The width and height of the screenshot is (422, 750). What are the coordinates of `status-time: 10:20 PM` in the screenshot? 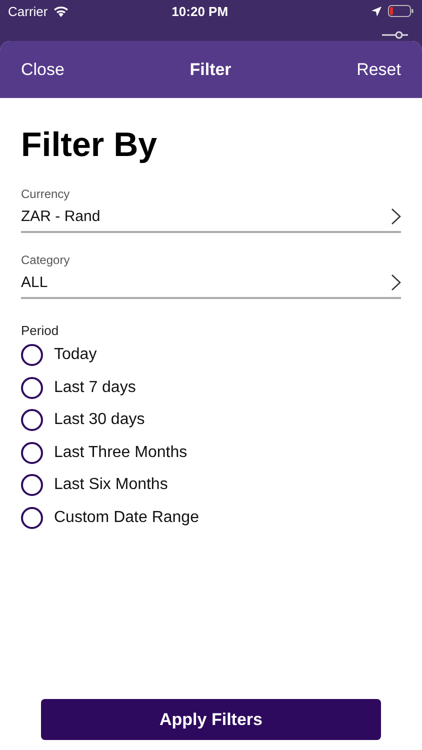 It's located at (200, 11).